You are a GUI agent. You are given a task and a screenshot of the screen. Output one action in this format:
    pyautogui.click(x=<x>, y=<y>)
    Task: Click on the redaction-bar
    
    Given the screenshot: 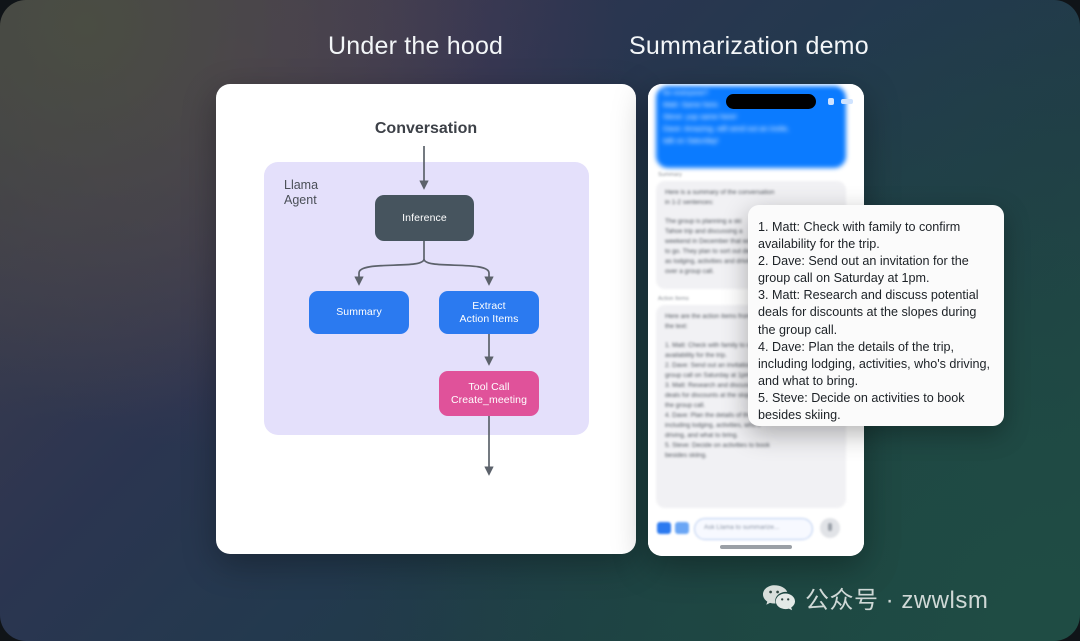 What is the action you would take?
    pyautogui.click(x=771, y=101)
    